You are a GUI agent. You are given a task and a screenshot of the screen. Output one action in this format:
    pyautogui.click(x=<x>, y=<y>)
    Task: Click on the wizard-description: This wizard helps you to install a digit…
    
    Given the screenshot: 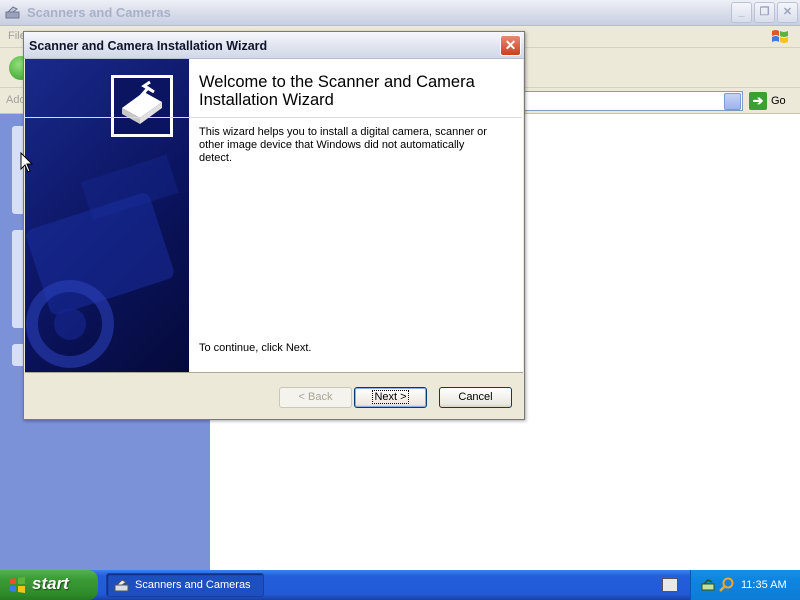 What is the action you would take?
    pyautogui.click(x=343, y=145)
    